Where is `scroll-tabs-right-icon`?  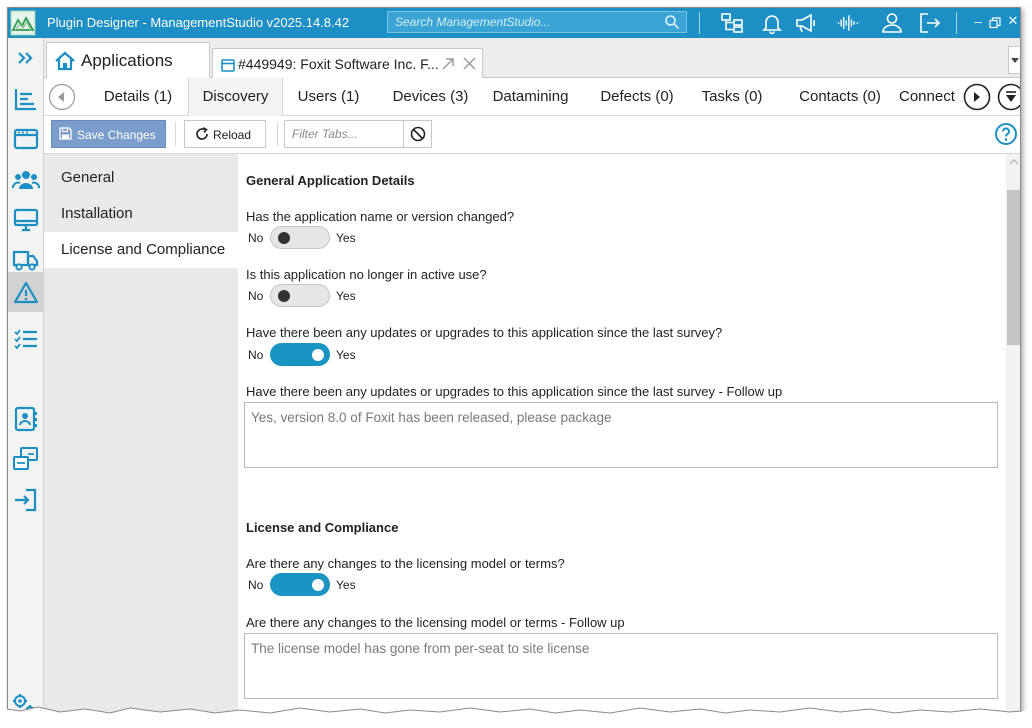 scroll-tabs-right-icon is located at coordinates (977, 97).